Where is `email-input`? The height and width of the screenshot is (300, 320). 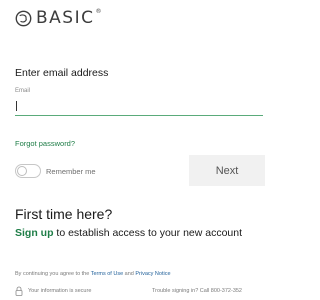 email-input is located at coordinates (139, 106).